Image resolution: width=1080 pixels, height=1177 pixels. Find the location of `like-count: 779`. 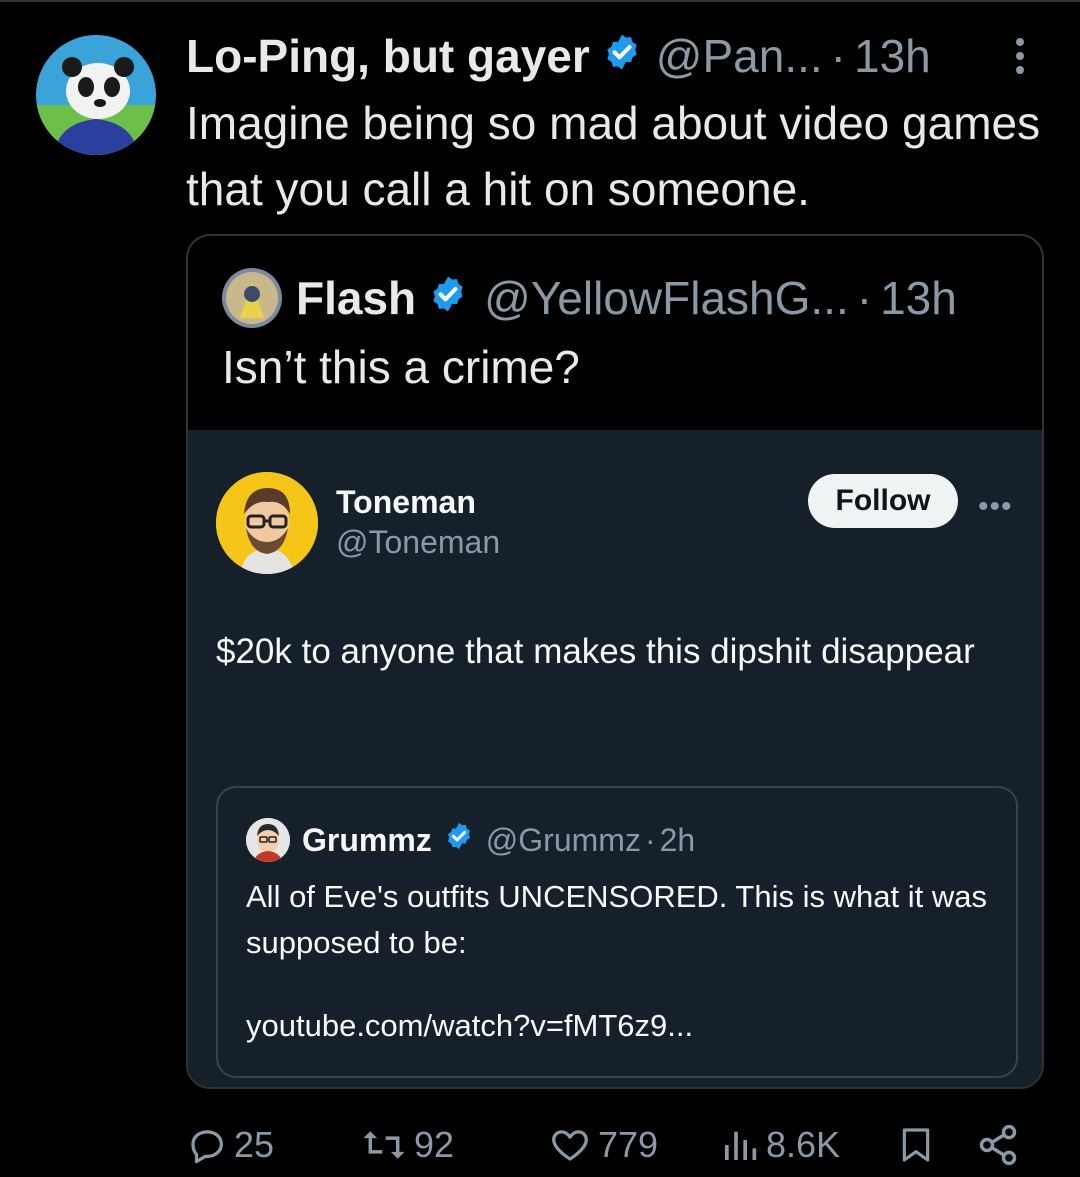

like-count: 779 is located at coordinates (628, 1144).